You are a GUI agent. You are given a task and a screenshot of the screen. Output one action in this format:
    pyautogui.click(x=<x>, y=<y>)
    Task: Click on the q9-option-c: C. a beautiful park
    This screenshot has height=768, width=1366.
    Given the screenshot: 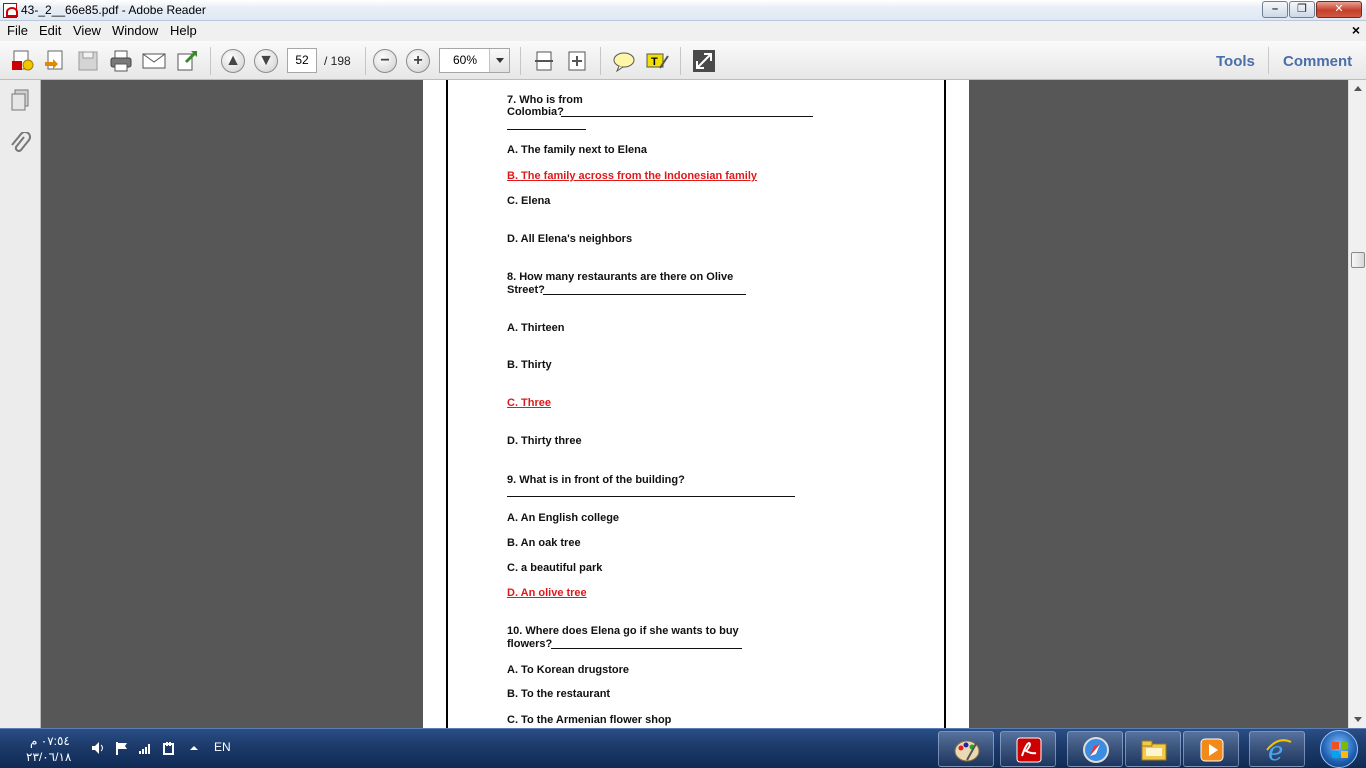 What is the action you would take?
    pyautogui.click(x=555, y=568)
    